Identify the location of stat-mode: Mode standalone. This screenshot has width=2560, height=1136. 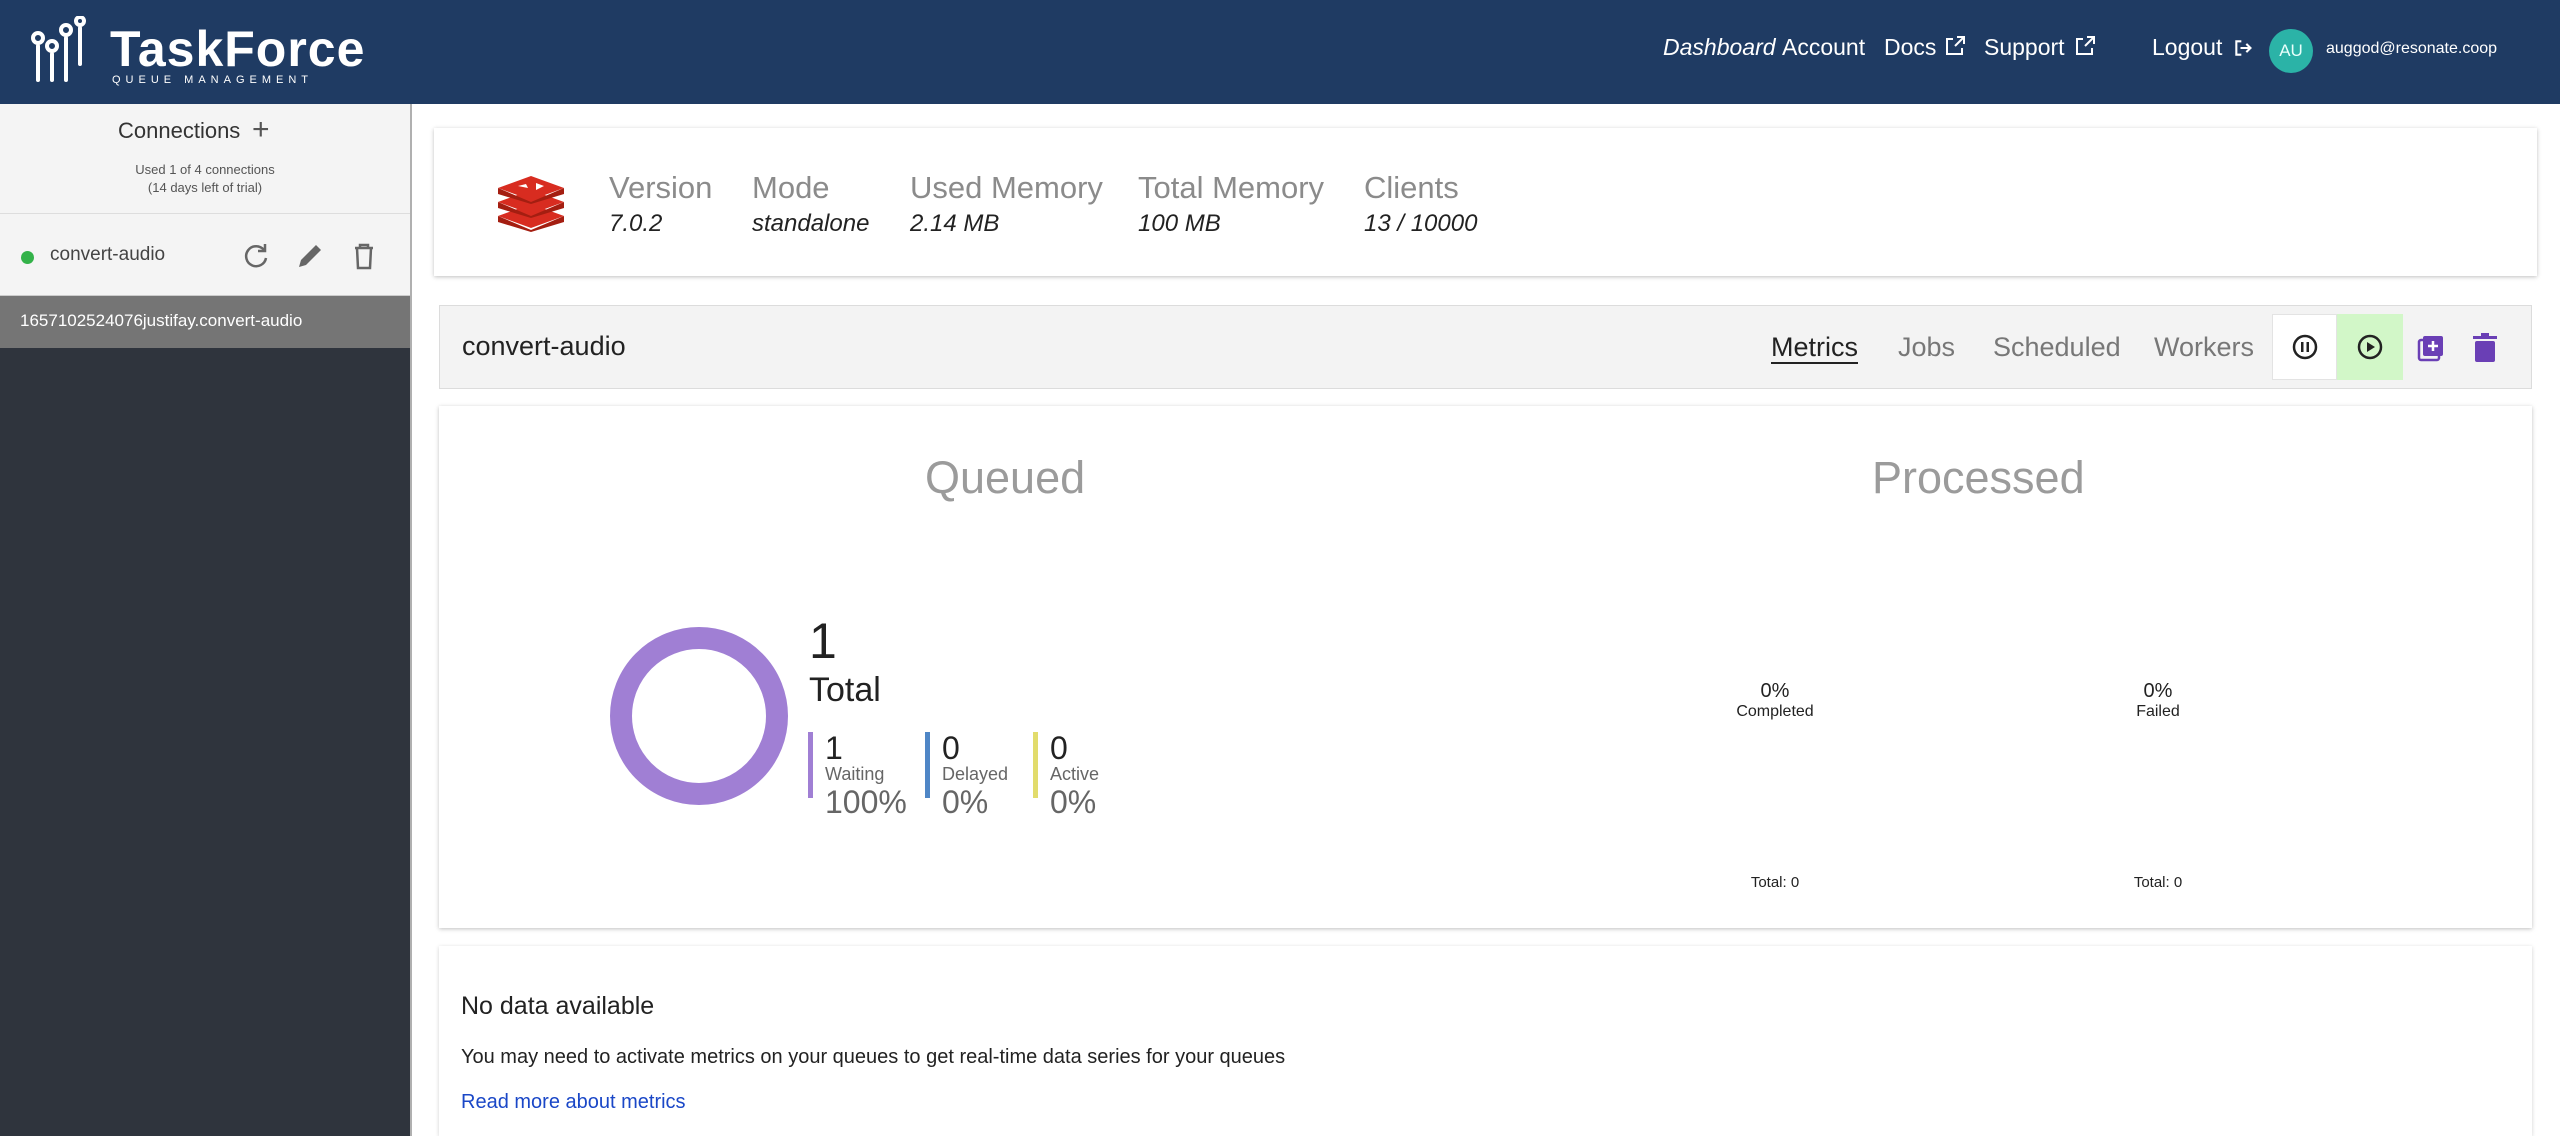
(810, 204).